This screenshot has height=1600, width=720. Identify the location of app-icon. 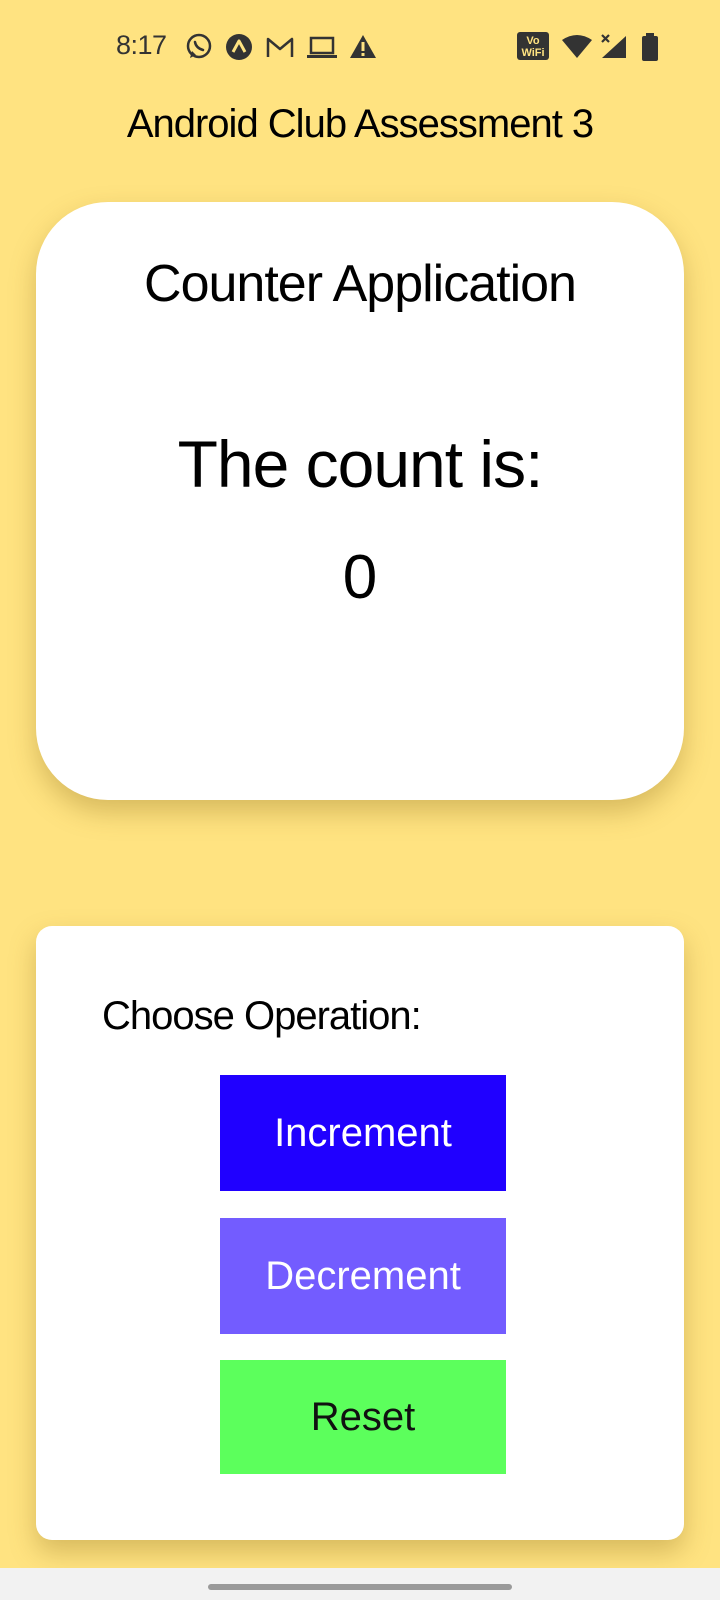
(239, 49).